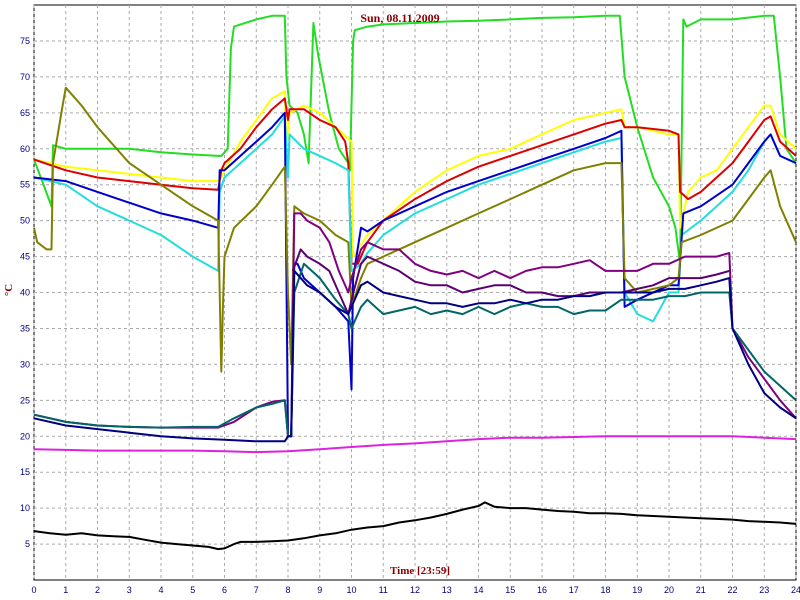 This screenshot has height=600, width=800. Describe the element at coordinates (25, 41) in the screenshot. I see `y-tick-label: 75` at that location.